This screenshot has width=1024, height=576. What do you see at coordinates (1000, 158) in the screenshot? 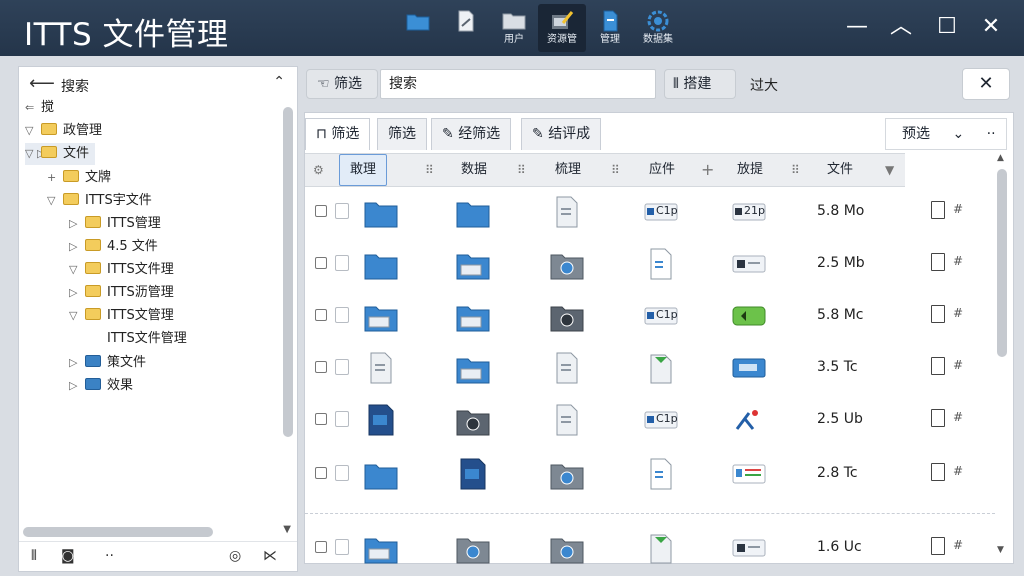
I see `scroll-up-icon: ▲` at bounding box center [1000, 158].